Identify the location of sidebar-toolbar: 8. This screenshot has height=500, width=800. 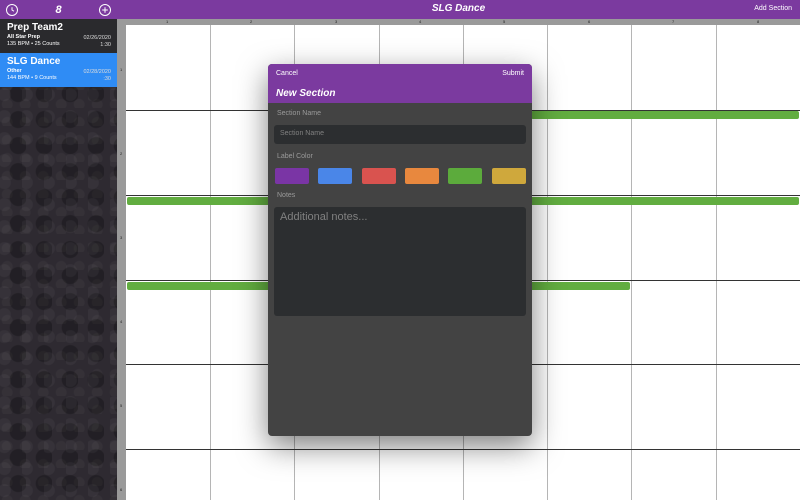
(58, 9).